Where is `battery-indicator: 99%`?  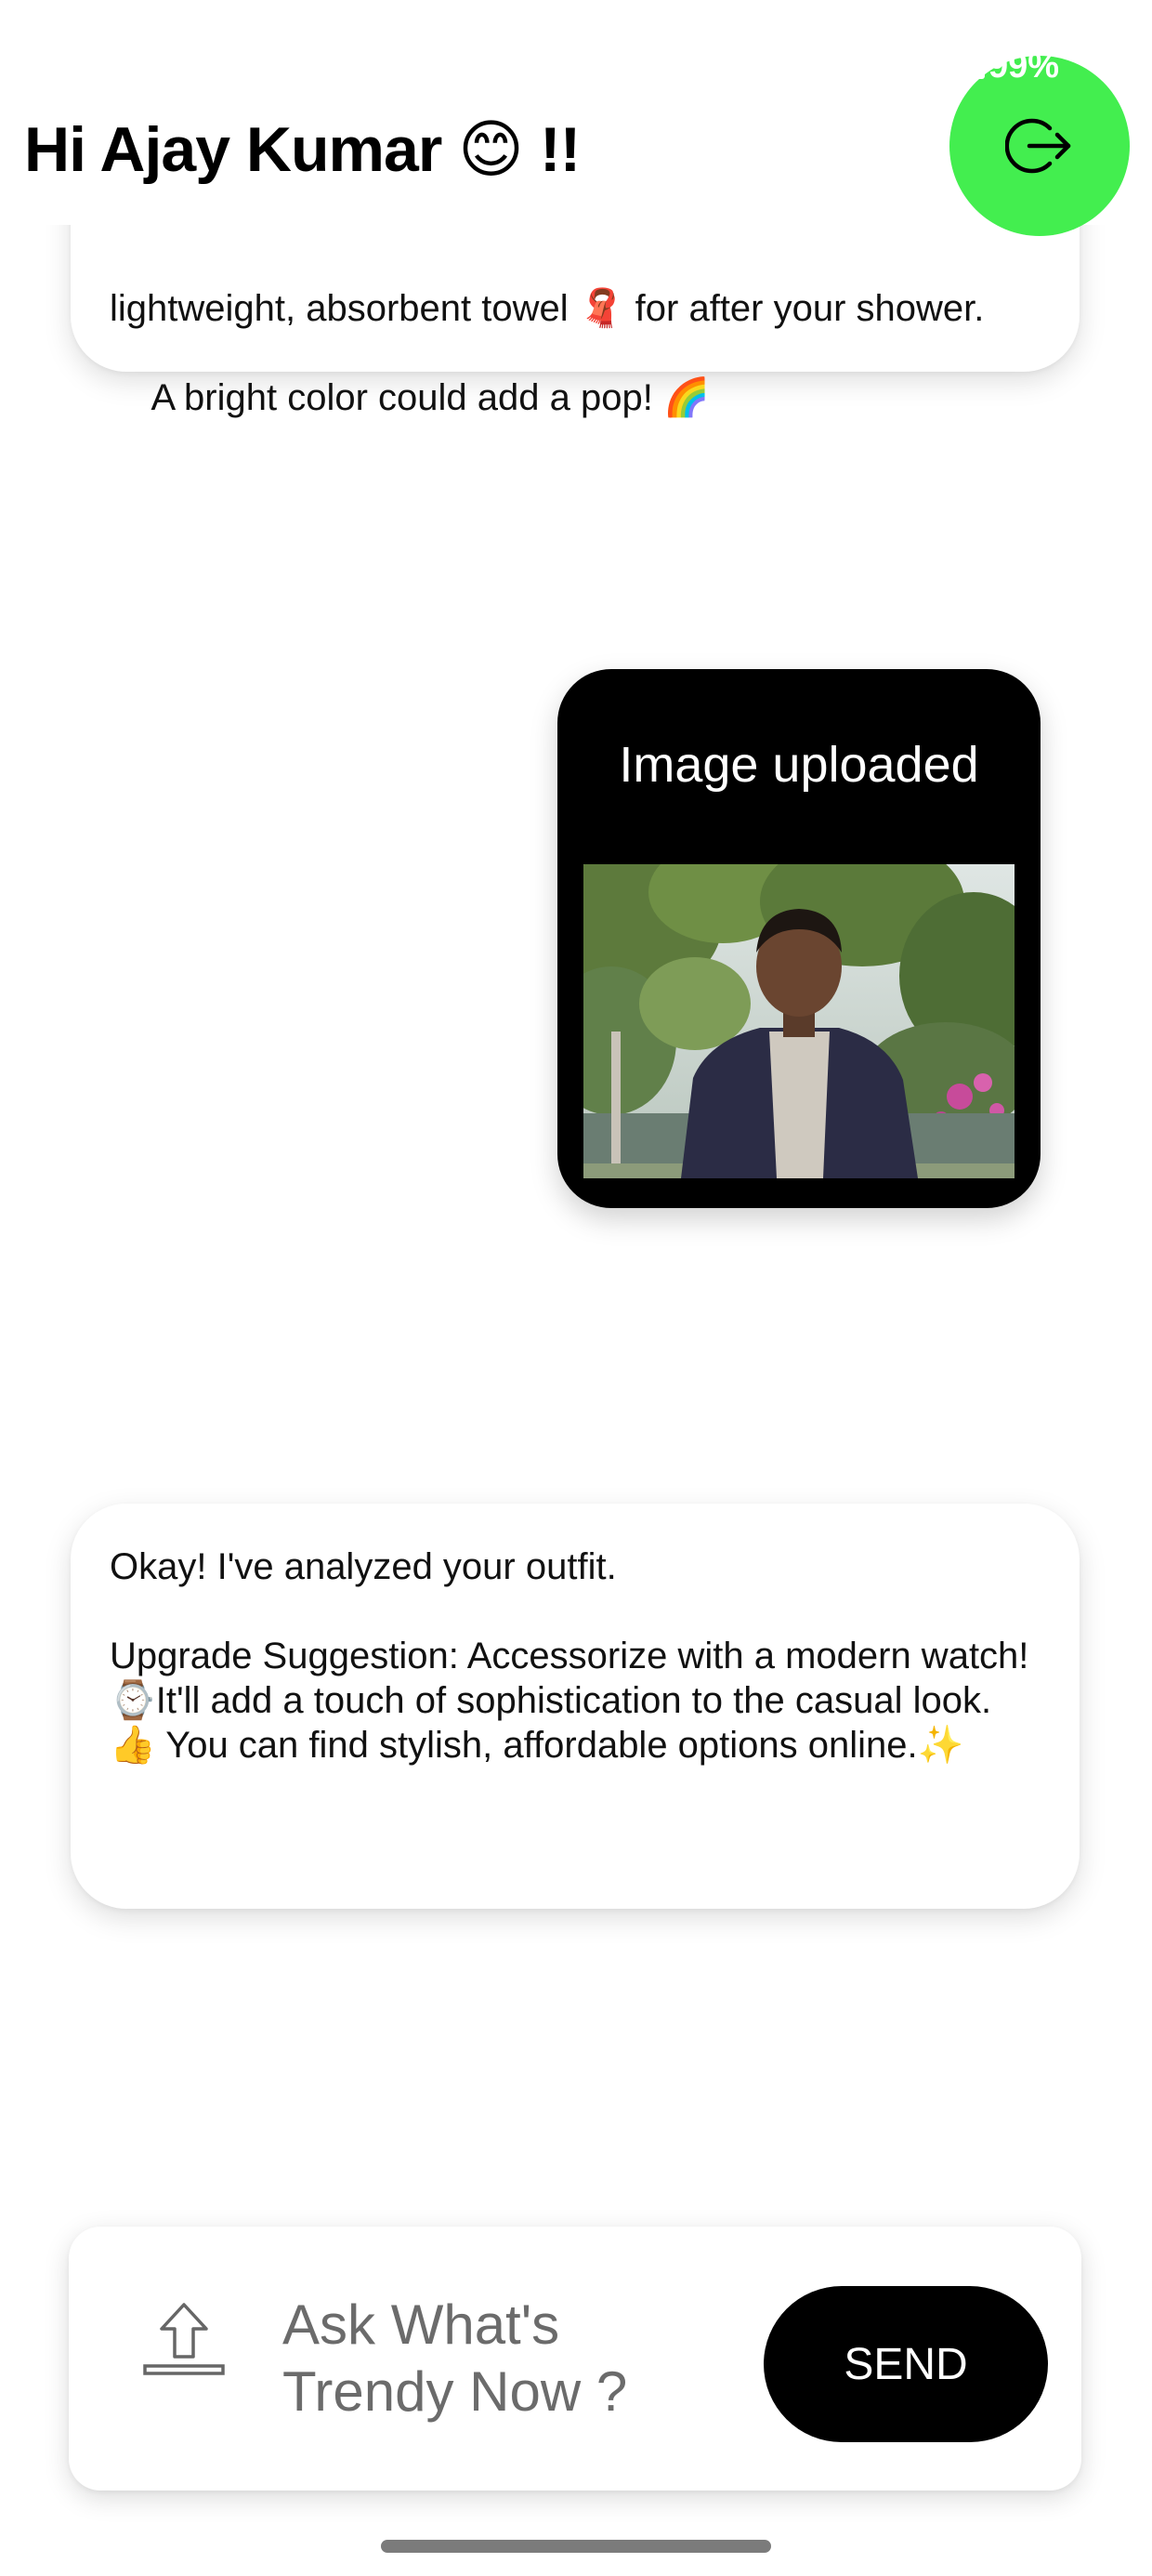 battery-indicator: 99% is located at coordinates (1014, 66).